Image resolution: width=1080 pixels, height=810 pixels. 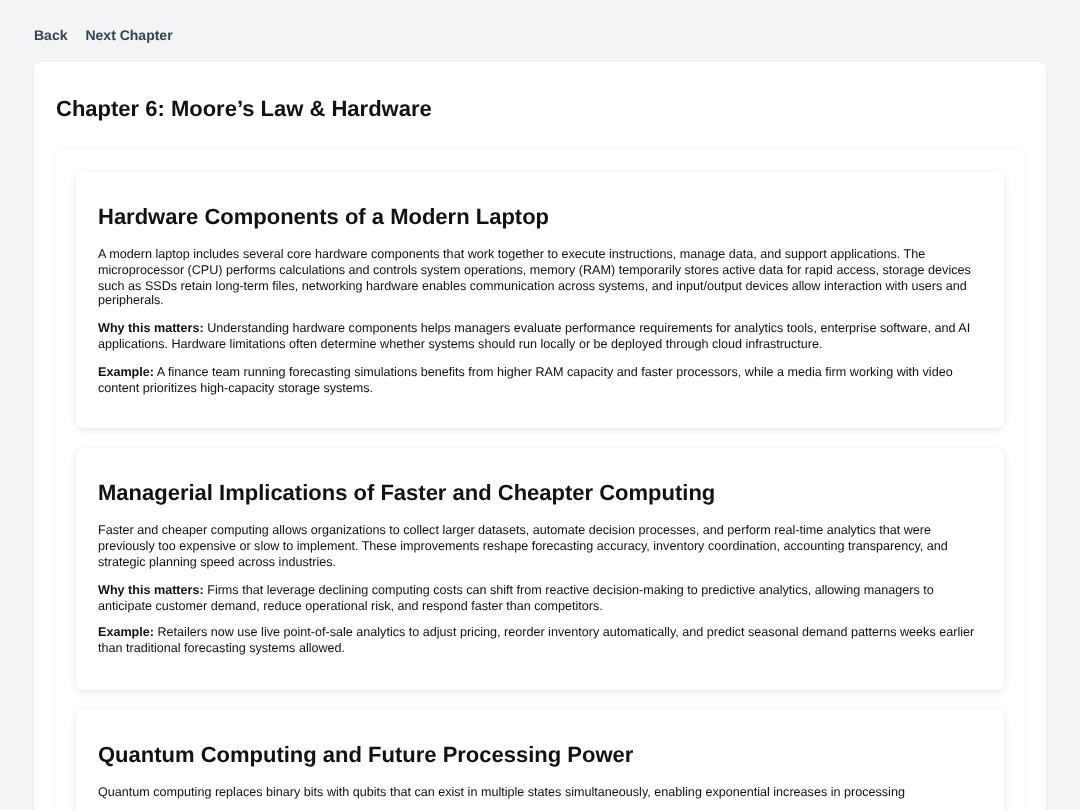 What do you see at coordinates (408, 495) in the screenshot?
I see `section-title: Managerial Implications of Faster and Cheapter Computing` at bounding box center [408, 495].